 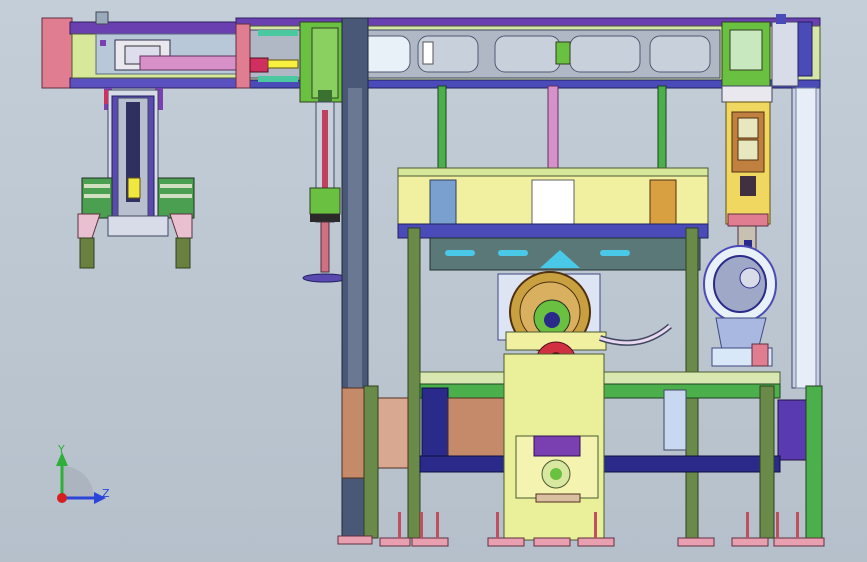 What do you see at coordinates (146, 50) in the screenshot?
I see `top-gantry-rail` at bounding box center [146, 50].